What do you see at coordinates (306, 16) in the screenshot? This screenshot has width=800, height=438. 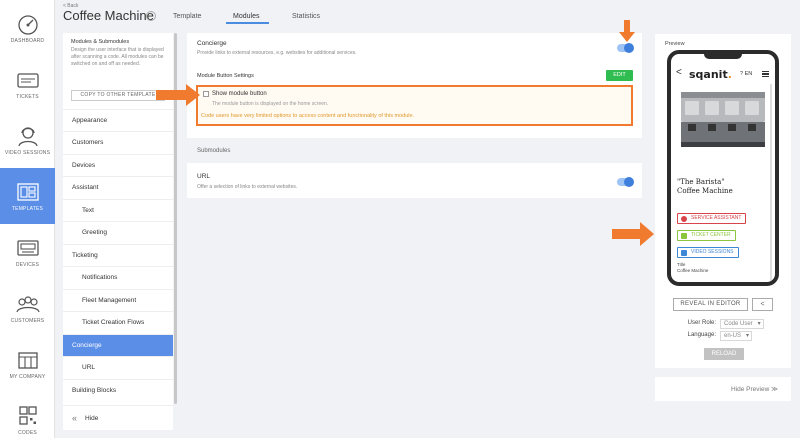 I see `tab-statistics: Statistics` at bounding box center [306, 16].